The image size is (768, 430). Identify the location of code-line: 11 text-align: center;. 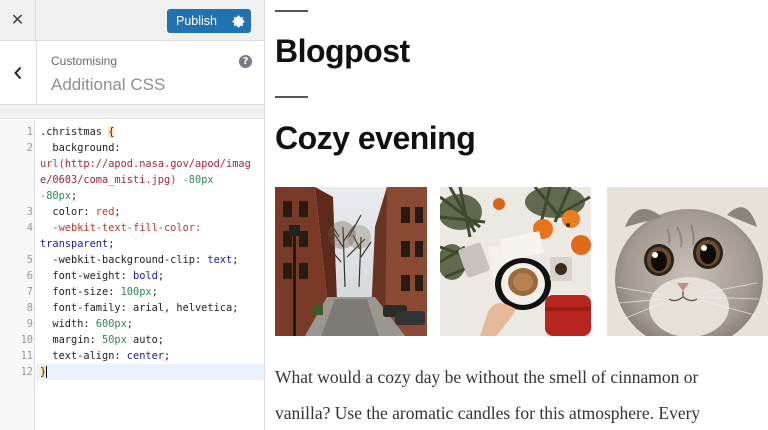
(132, 356).